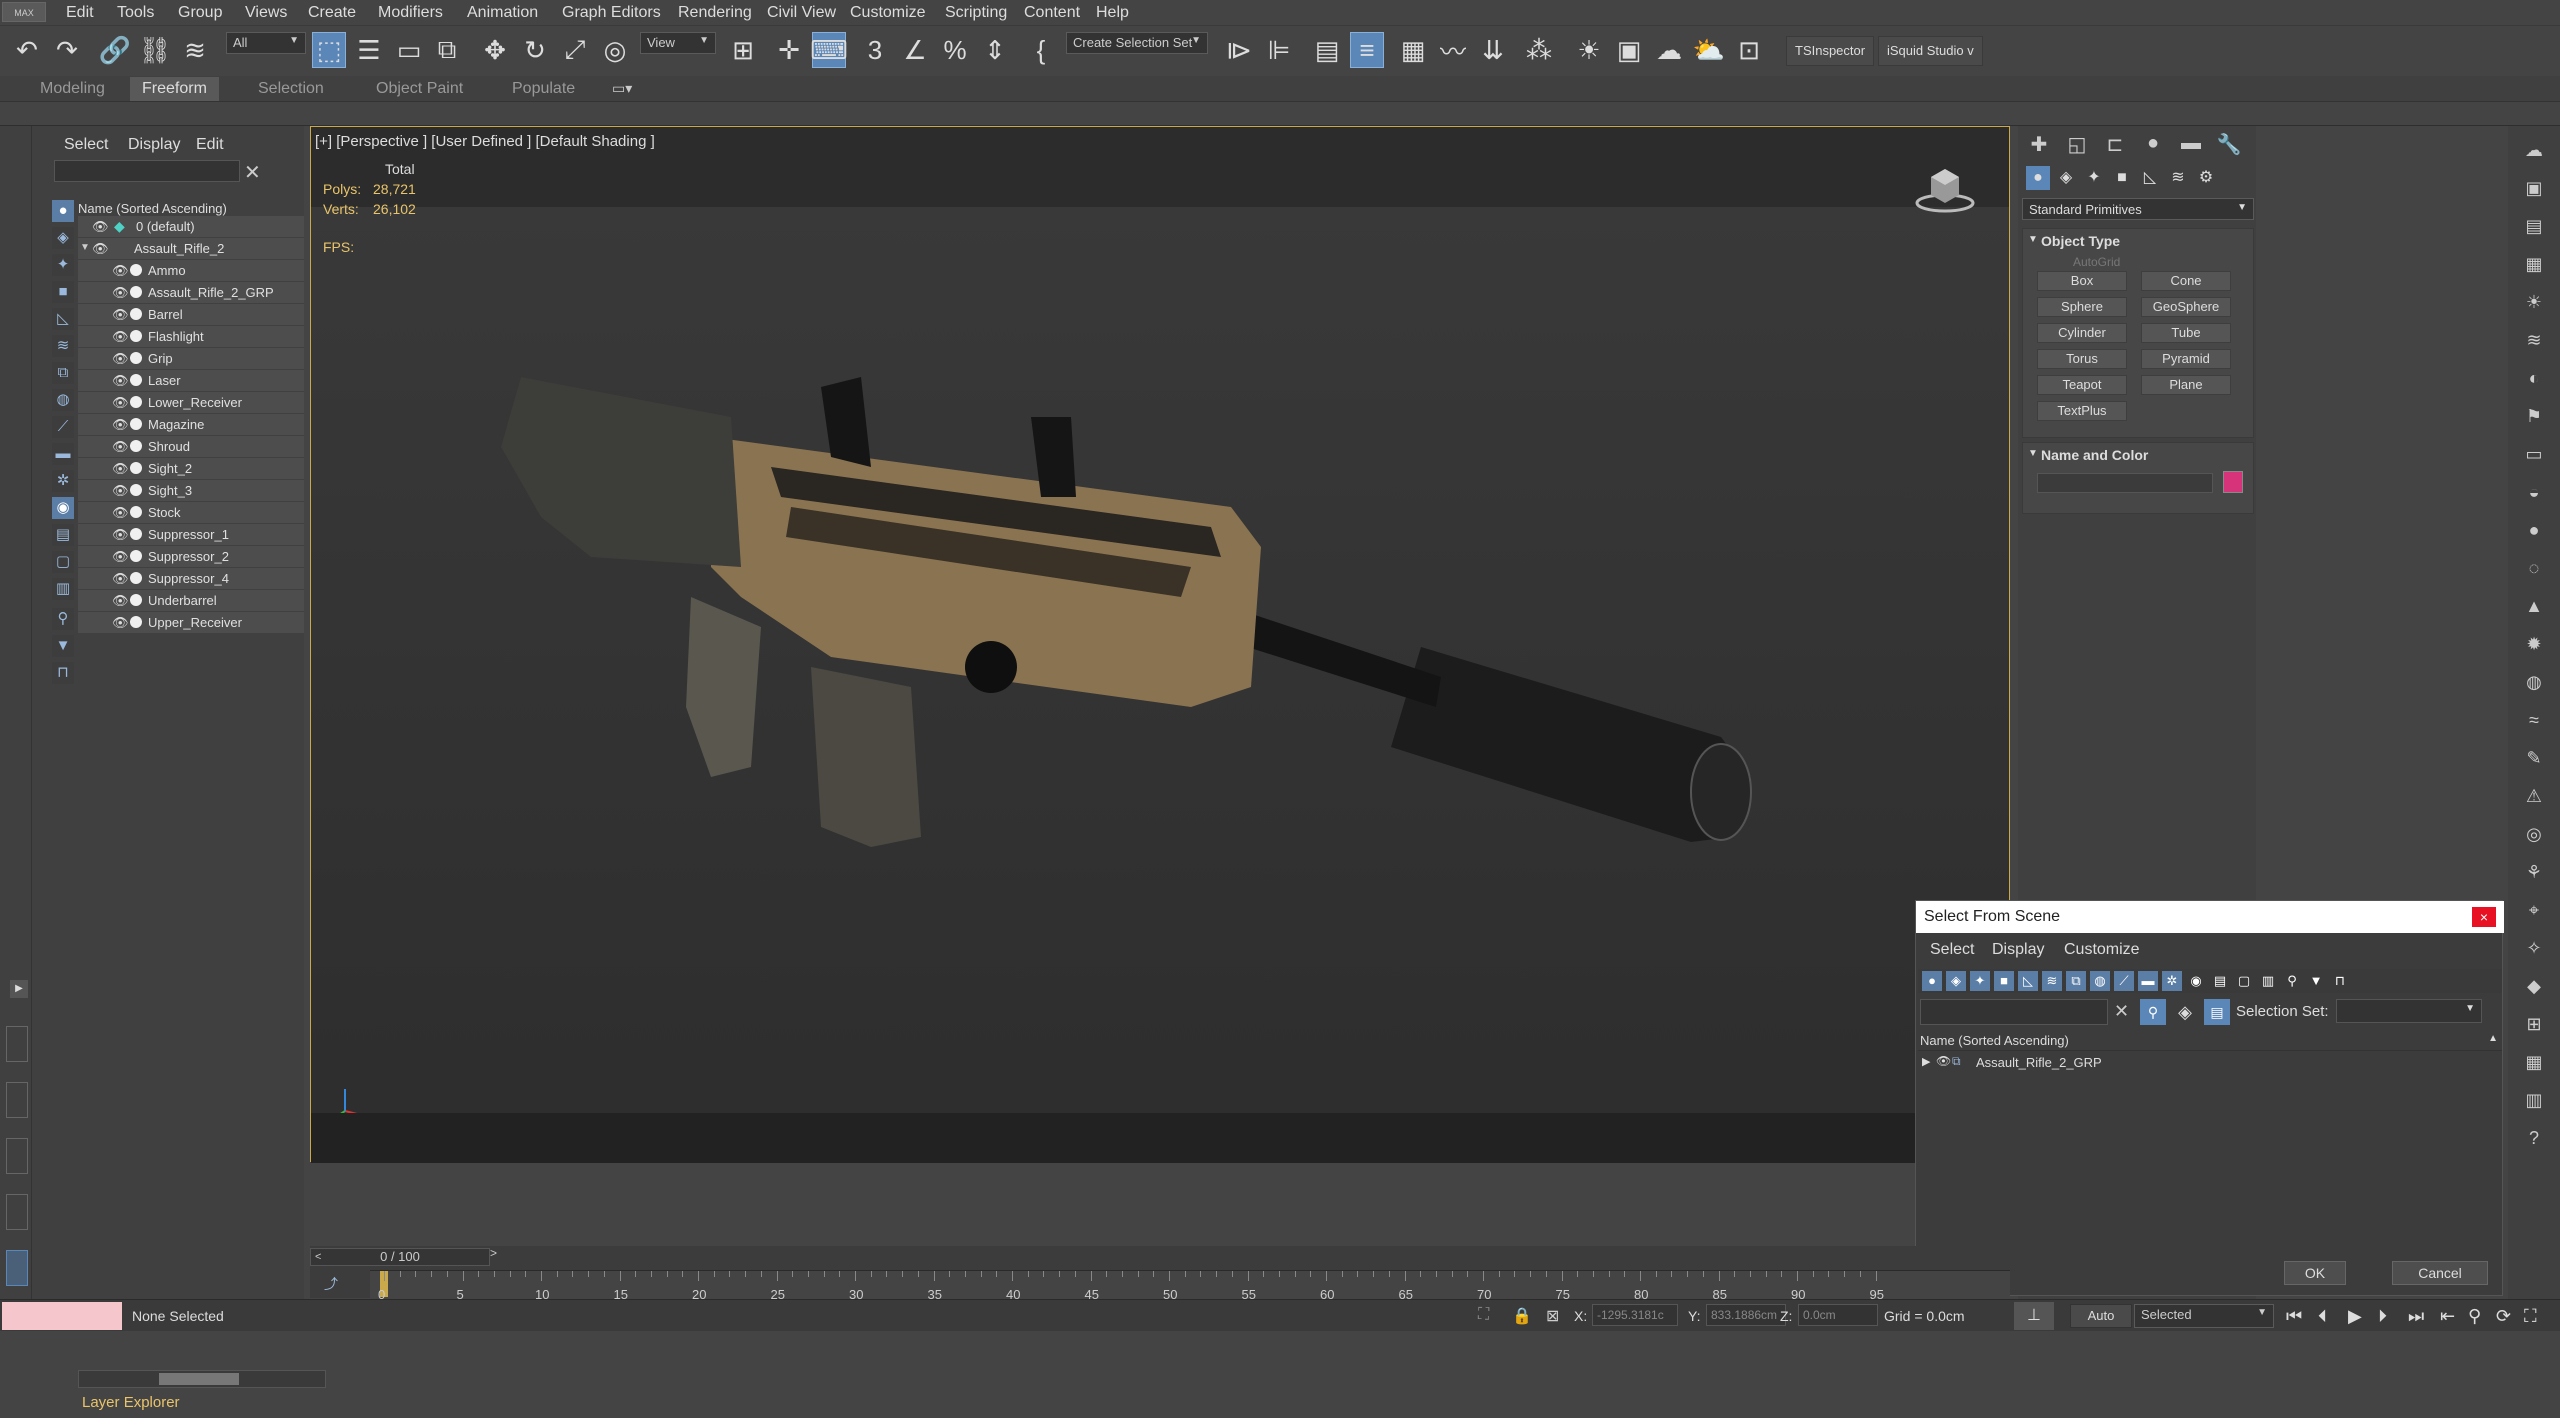  Describe the element at coordinates (2138, 209) in the screenshot. I see `primitive-category-dropdown: Standard Primitives ▼` at that location.